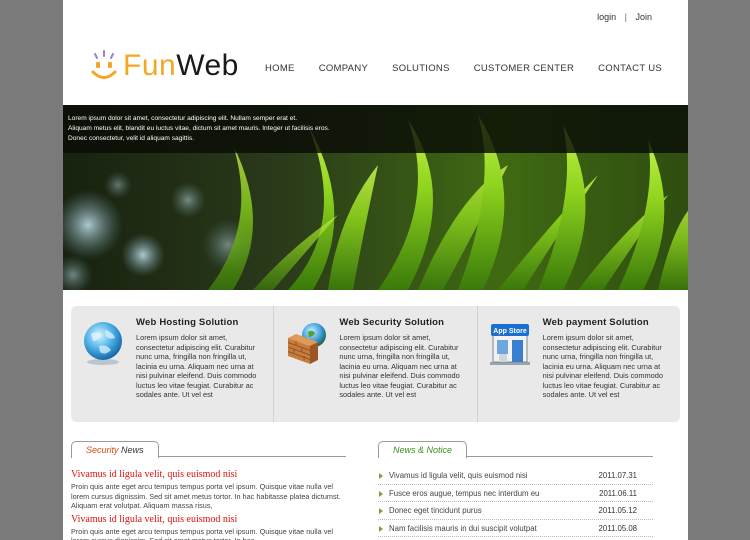  What do you see at coordinates (104, 64) in the screenshot?
I see `smiley-logo-icon` at bounding box center [104, 64].